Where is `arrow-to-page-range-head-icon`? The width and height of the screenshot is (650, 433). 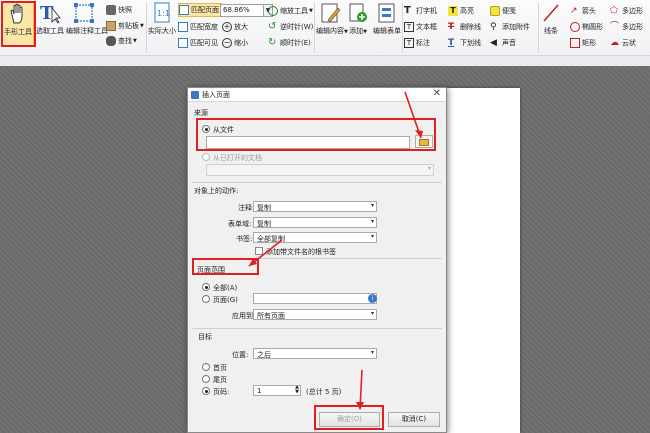 arrow-to-page-range-head-icon is located at coordinates (253, 262).